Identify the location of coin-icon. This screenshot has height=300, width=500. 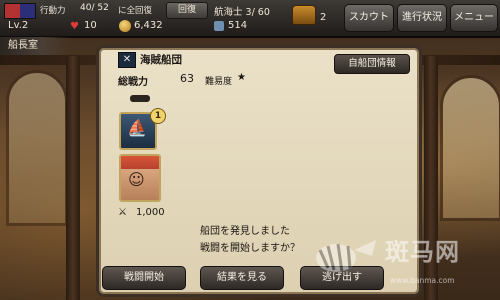
(125, 26).